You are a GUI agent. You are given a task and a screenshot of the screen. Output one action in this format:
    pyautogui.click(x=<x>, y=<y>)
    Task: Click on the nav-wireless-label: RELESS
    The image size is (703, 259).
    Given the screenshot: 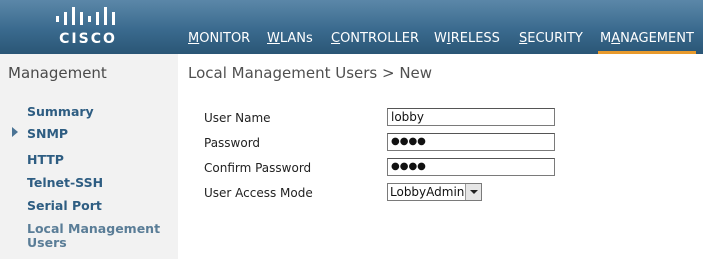 What is the action you would take?
    pyautogui.click(x=475, y=38)
    